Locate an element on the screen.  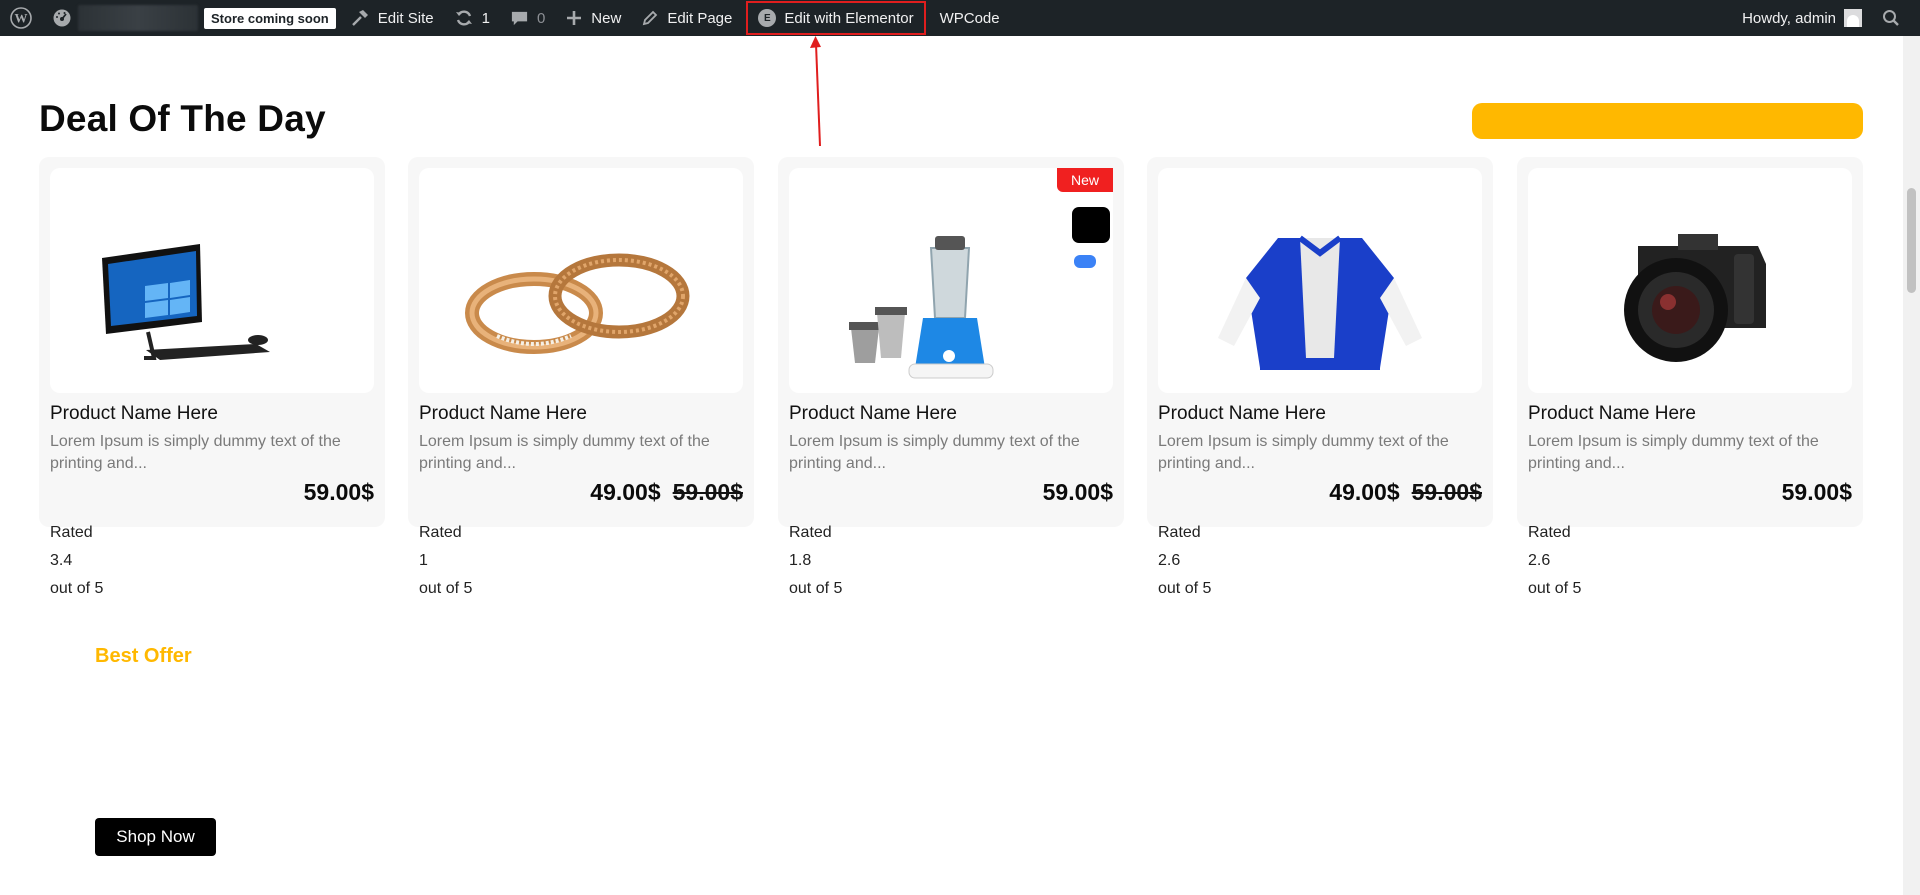
edit-page-button: Edit Page is located at coordinates (686, 18).